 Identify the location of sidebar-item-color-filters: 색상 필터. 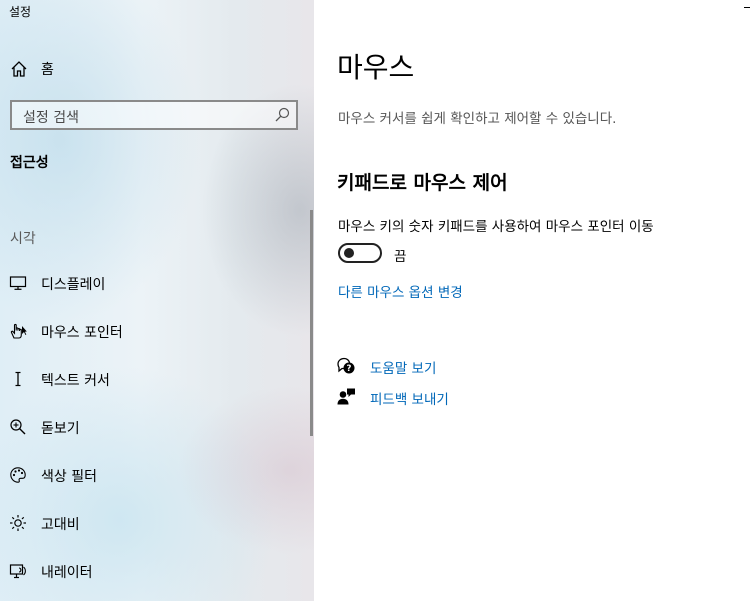
(157, 475).